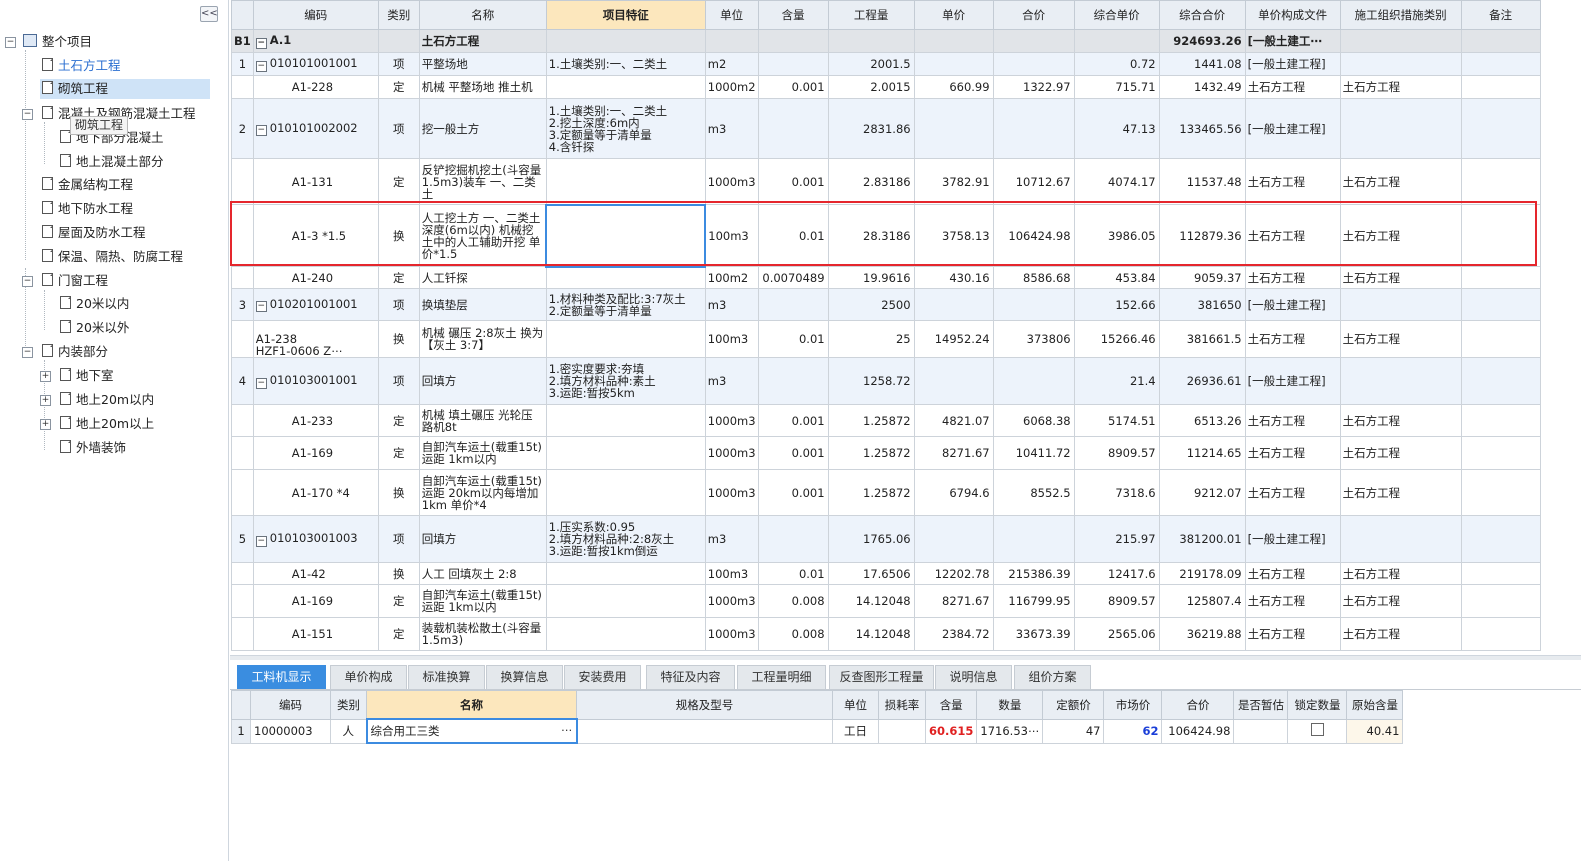  What do you see at coordinates (1116, 573) in the screenshot?
I see `cell-composite-unit-price: 12417.6` at bounding box center [1116, 573].